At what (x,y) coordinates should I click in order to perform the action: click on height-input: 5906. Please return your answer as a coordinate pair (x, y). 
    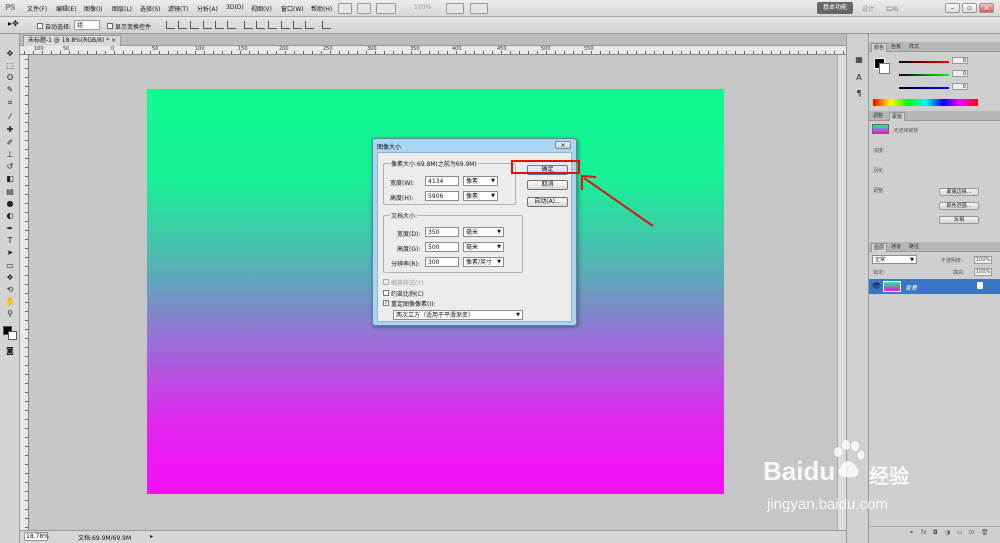
    Looking at the image, I should click on (442, 196).